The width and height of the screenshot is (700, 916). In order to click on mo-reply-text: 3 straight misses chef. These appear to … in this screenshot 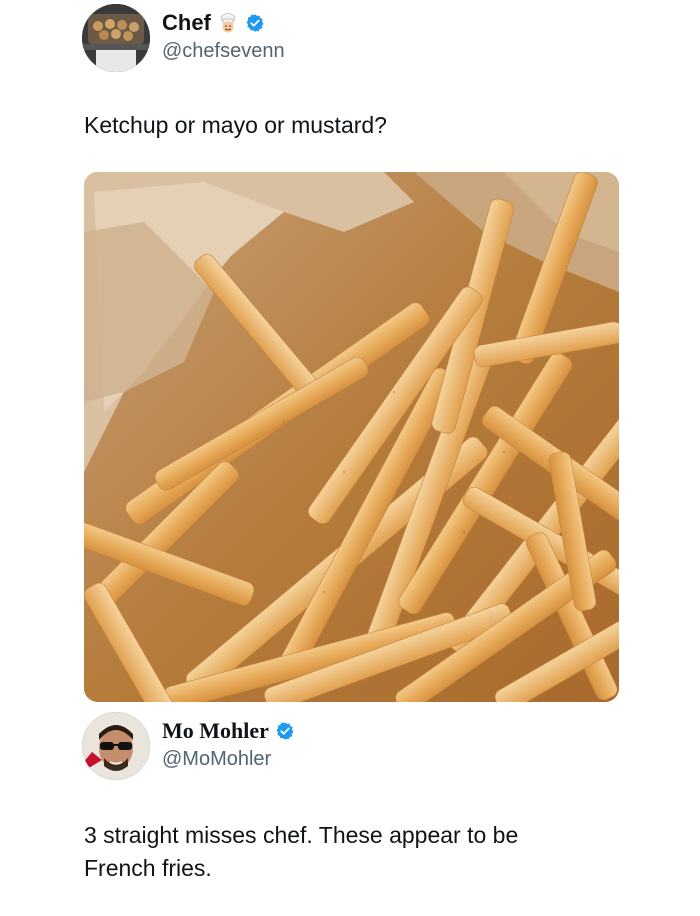, I will do `click(354, 852)`.